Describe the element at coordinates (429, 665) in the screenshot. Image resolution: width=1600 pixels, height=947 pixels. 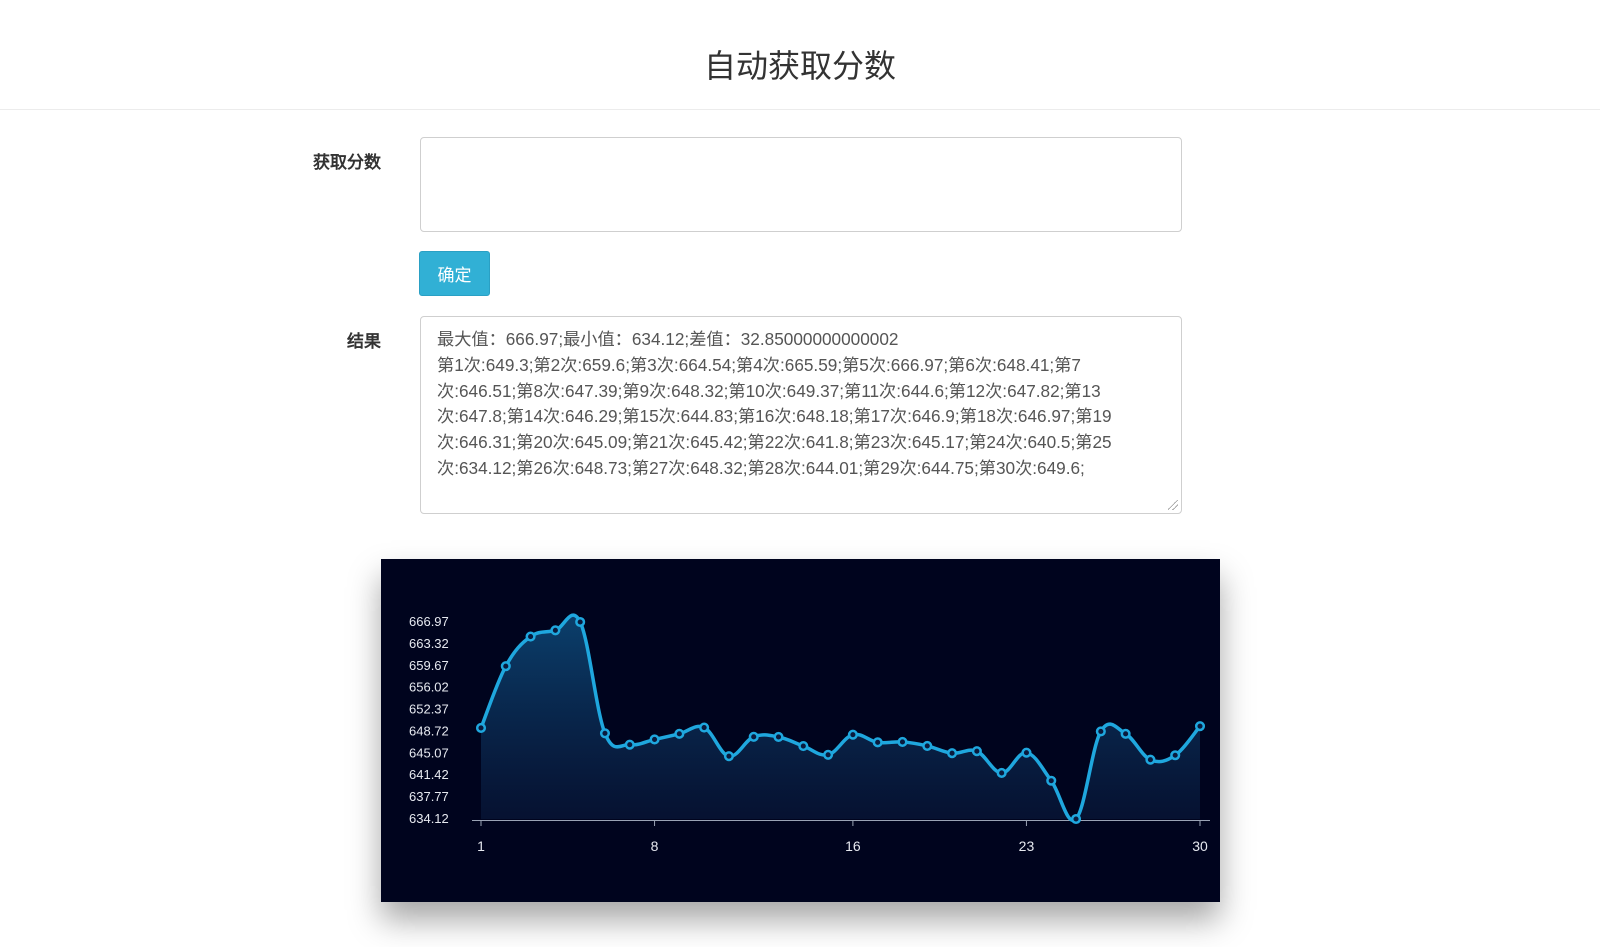
I see `y-tick-label: 659.67` at that location.